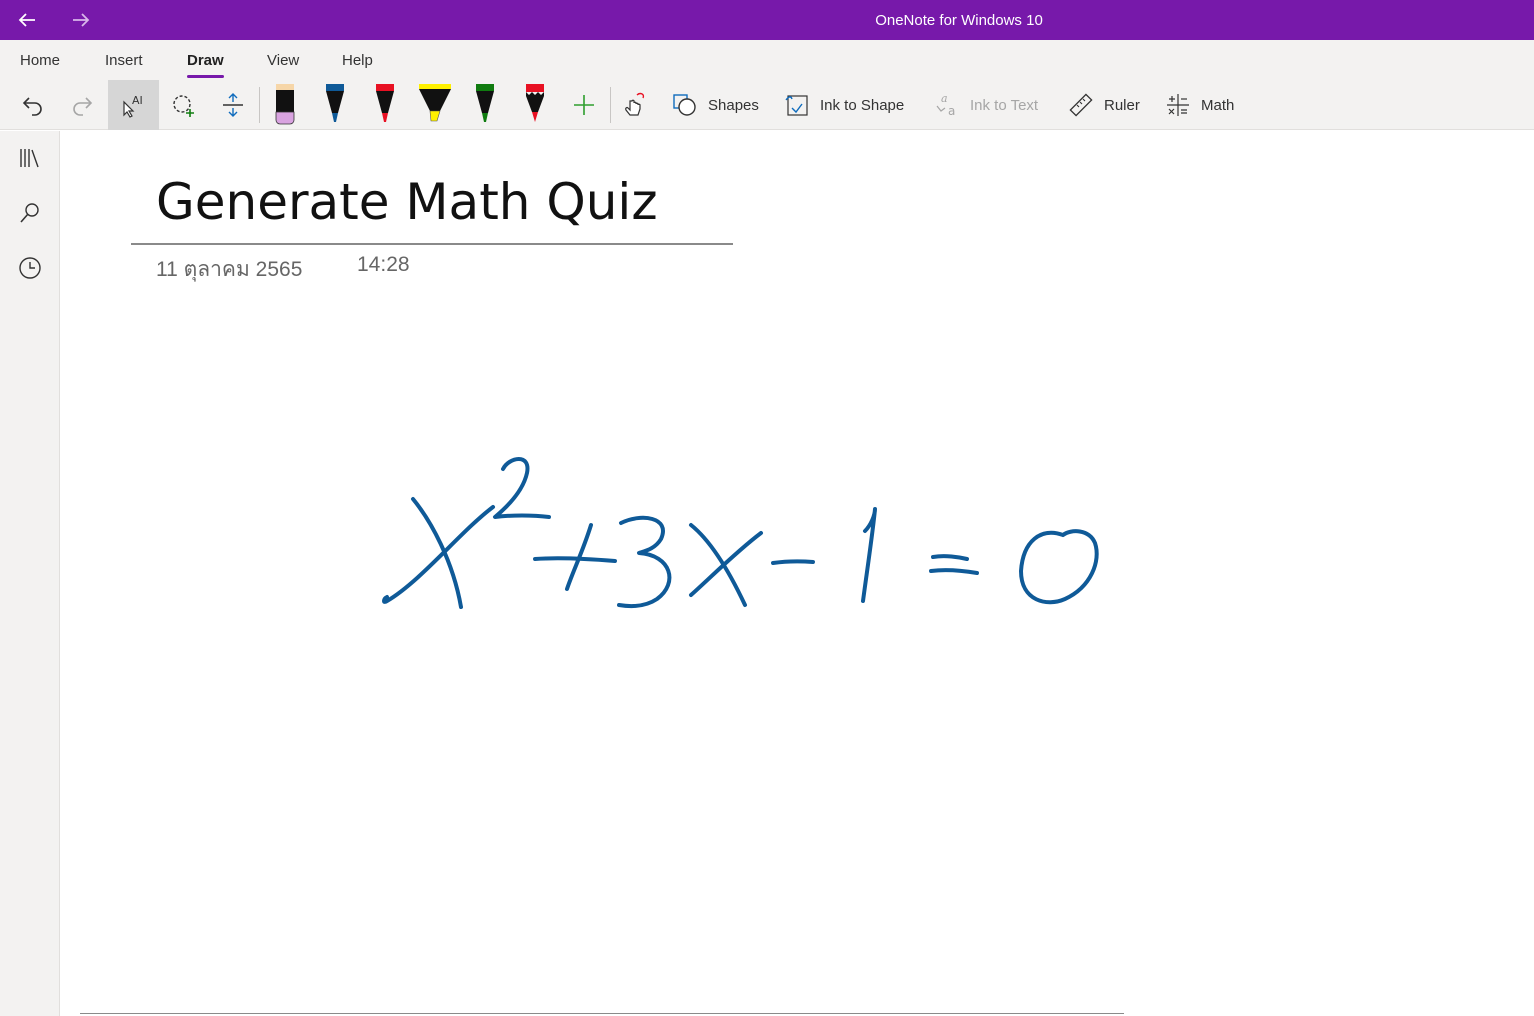 This screenshot has width=1534, height=1016. I want to click on touch-draw-icon, so click(635, 104).